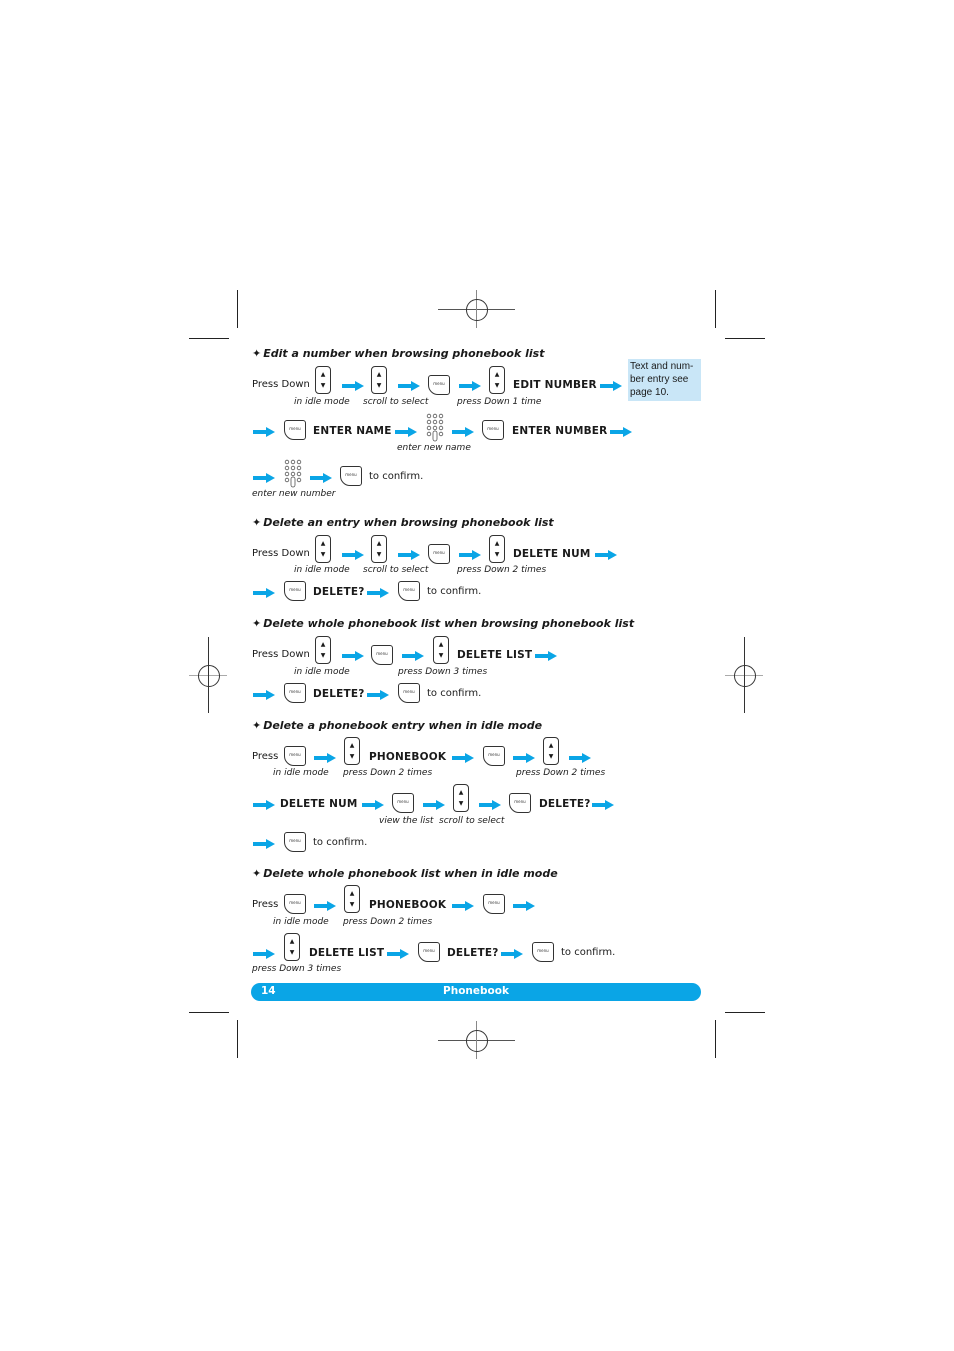  I want to click on side-note: Text and num- ber entry see page 10., so click(664, 380).